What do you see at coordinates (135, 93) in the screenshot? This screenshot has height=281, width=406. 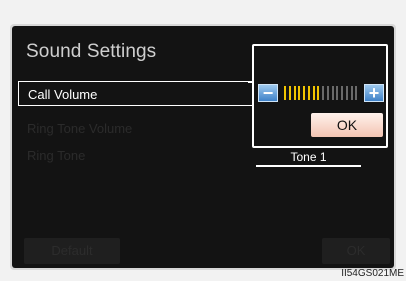 I see `call-volume-row: Call Volume` at bounding box center [135, 93].